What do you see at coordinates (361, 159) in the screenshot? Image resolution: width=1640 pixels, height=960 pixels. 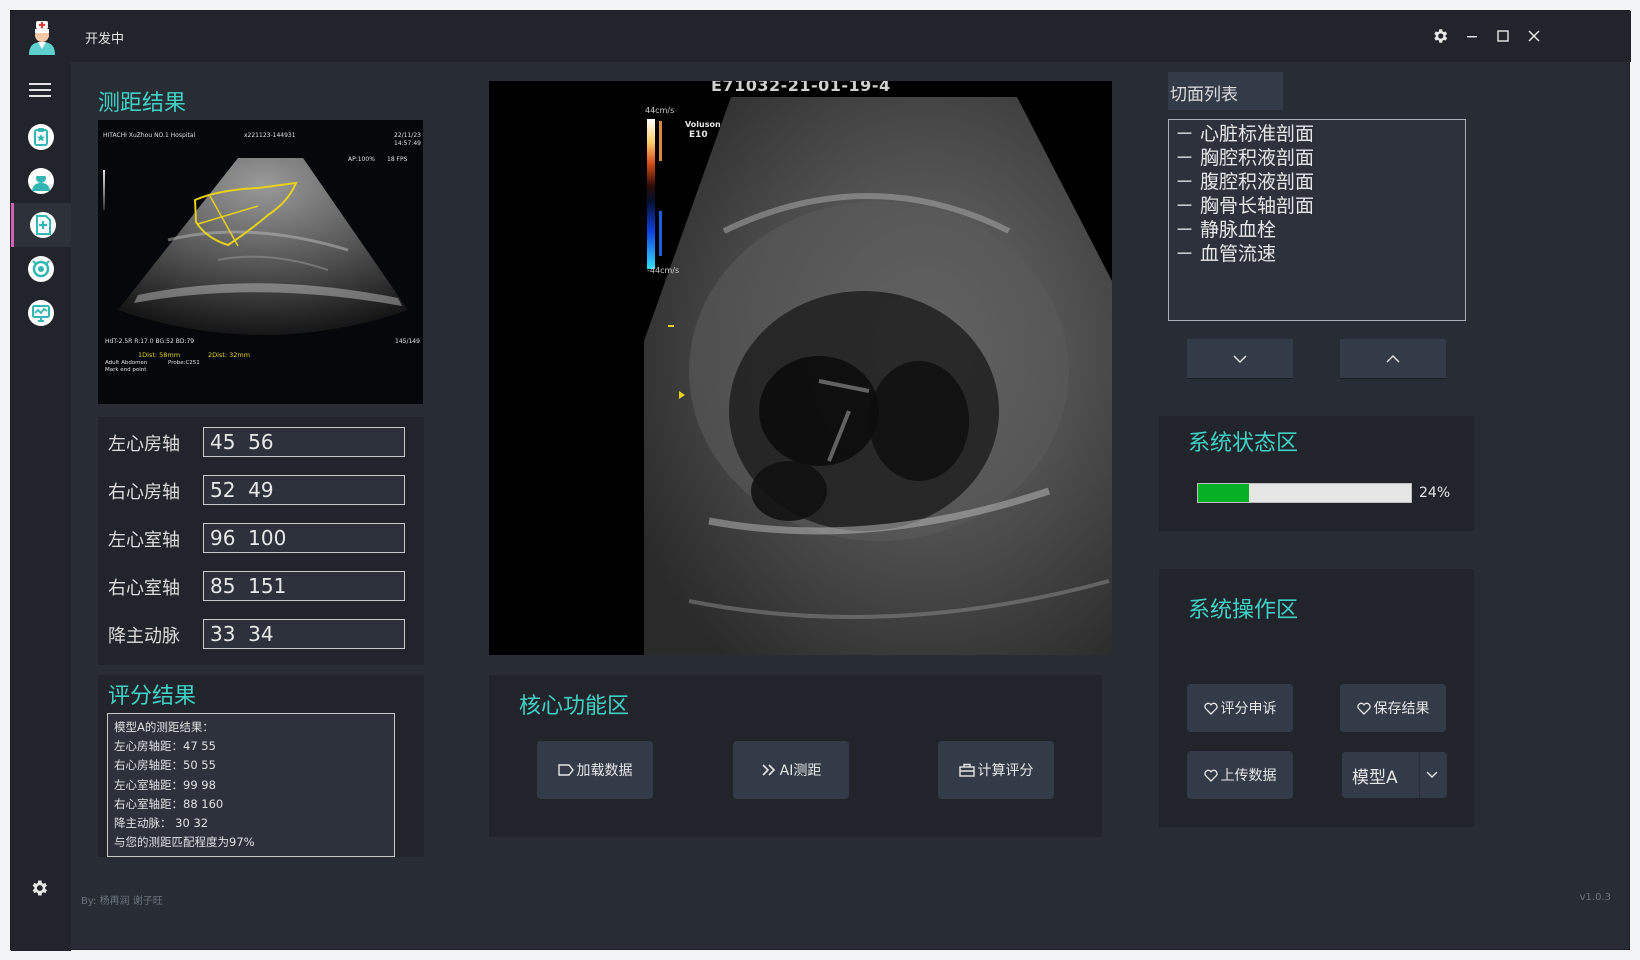 I see `thumb-ap: AP:100%` at bounding box center [361, 159].